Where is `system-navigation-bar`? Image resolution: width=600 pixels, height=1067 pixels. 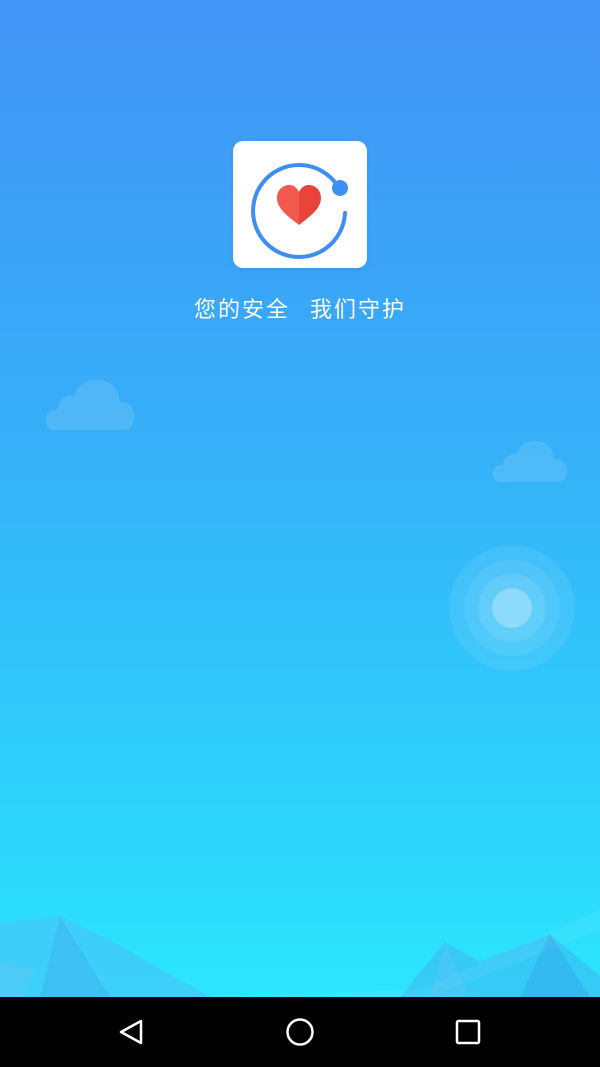 system-navigation-bar is located at coordinates (300, 1032).